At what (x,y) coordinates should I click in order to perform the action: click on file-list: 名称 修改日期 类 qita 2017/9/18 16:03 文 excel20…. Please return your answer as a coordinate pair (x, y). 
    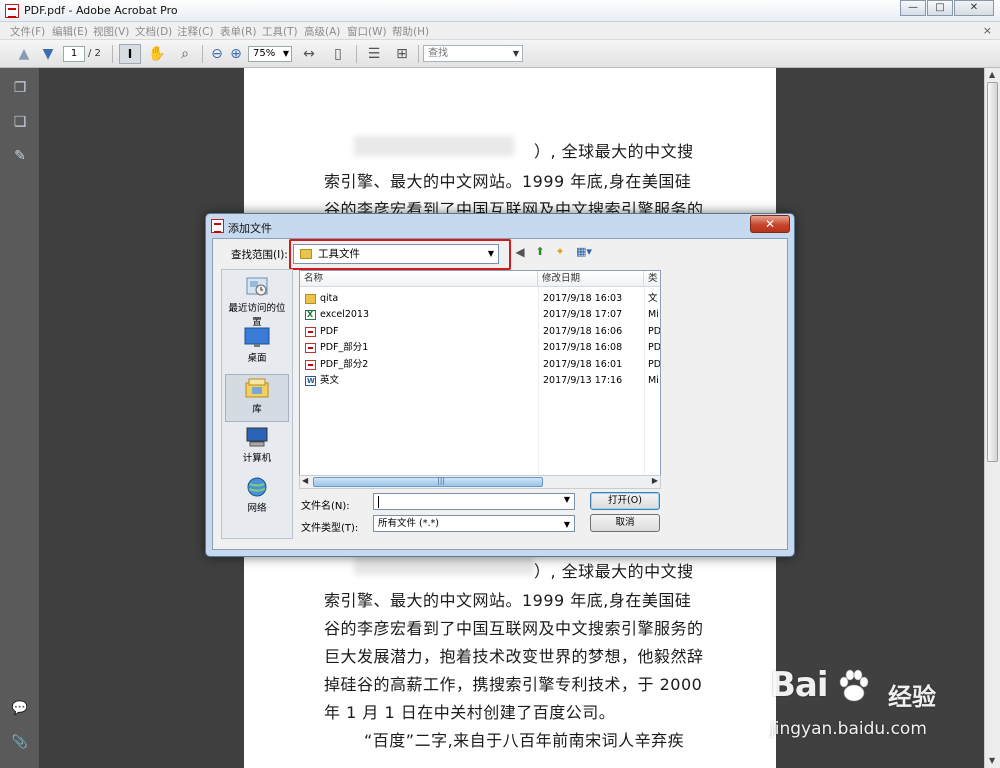
    Looking at the image, I should click on (480, 373).